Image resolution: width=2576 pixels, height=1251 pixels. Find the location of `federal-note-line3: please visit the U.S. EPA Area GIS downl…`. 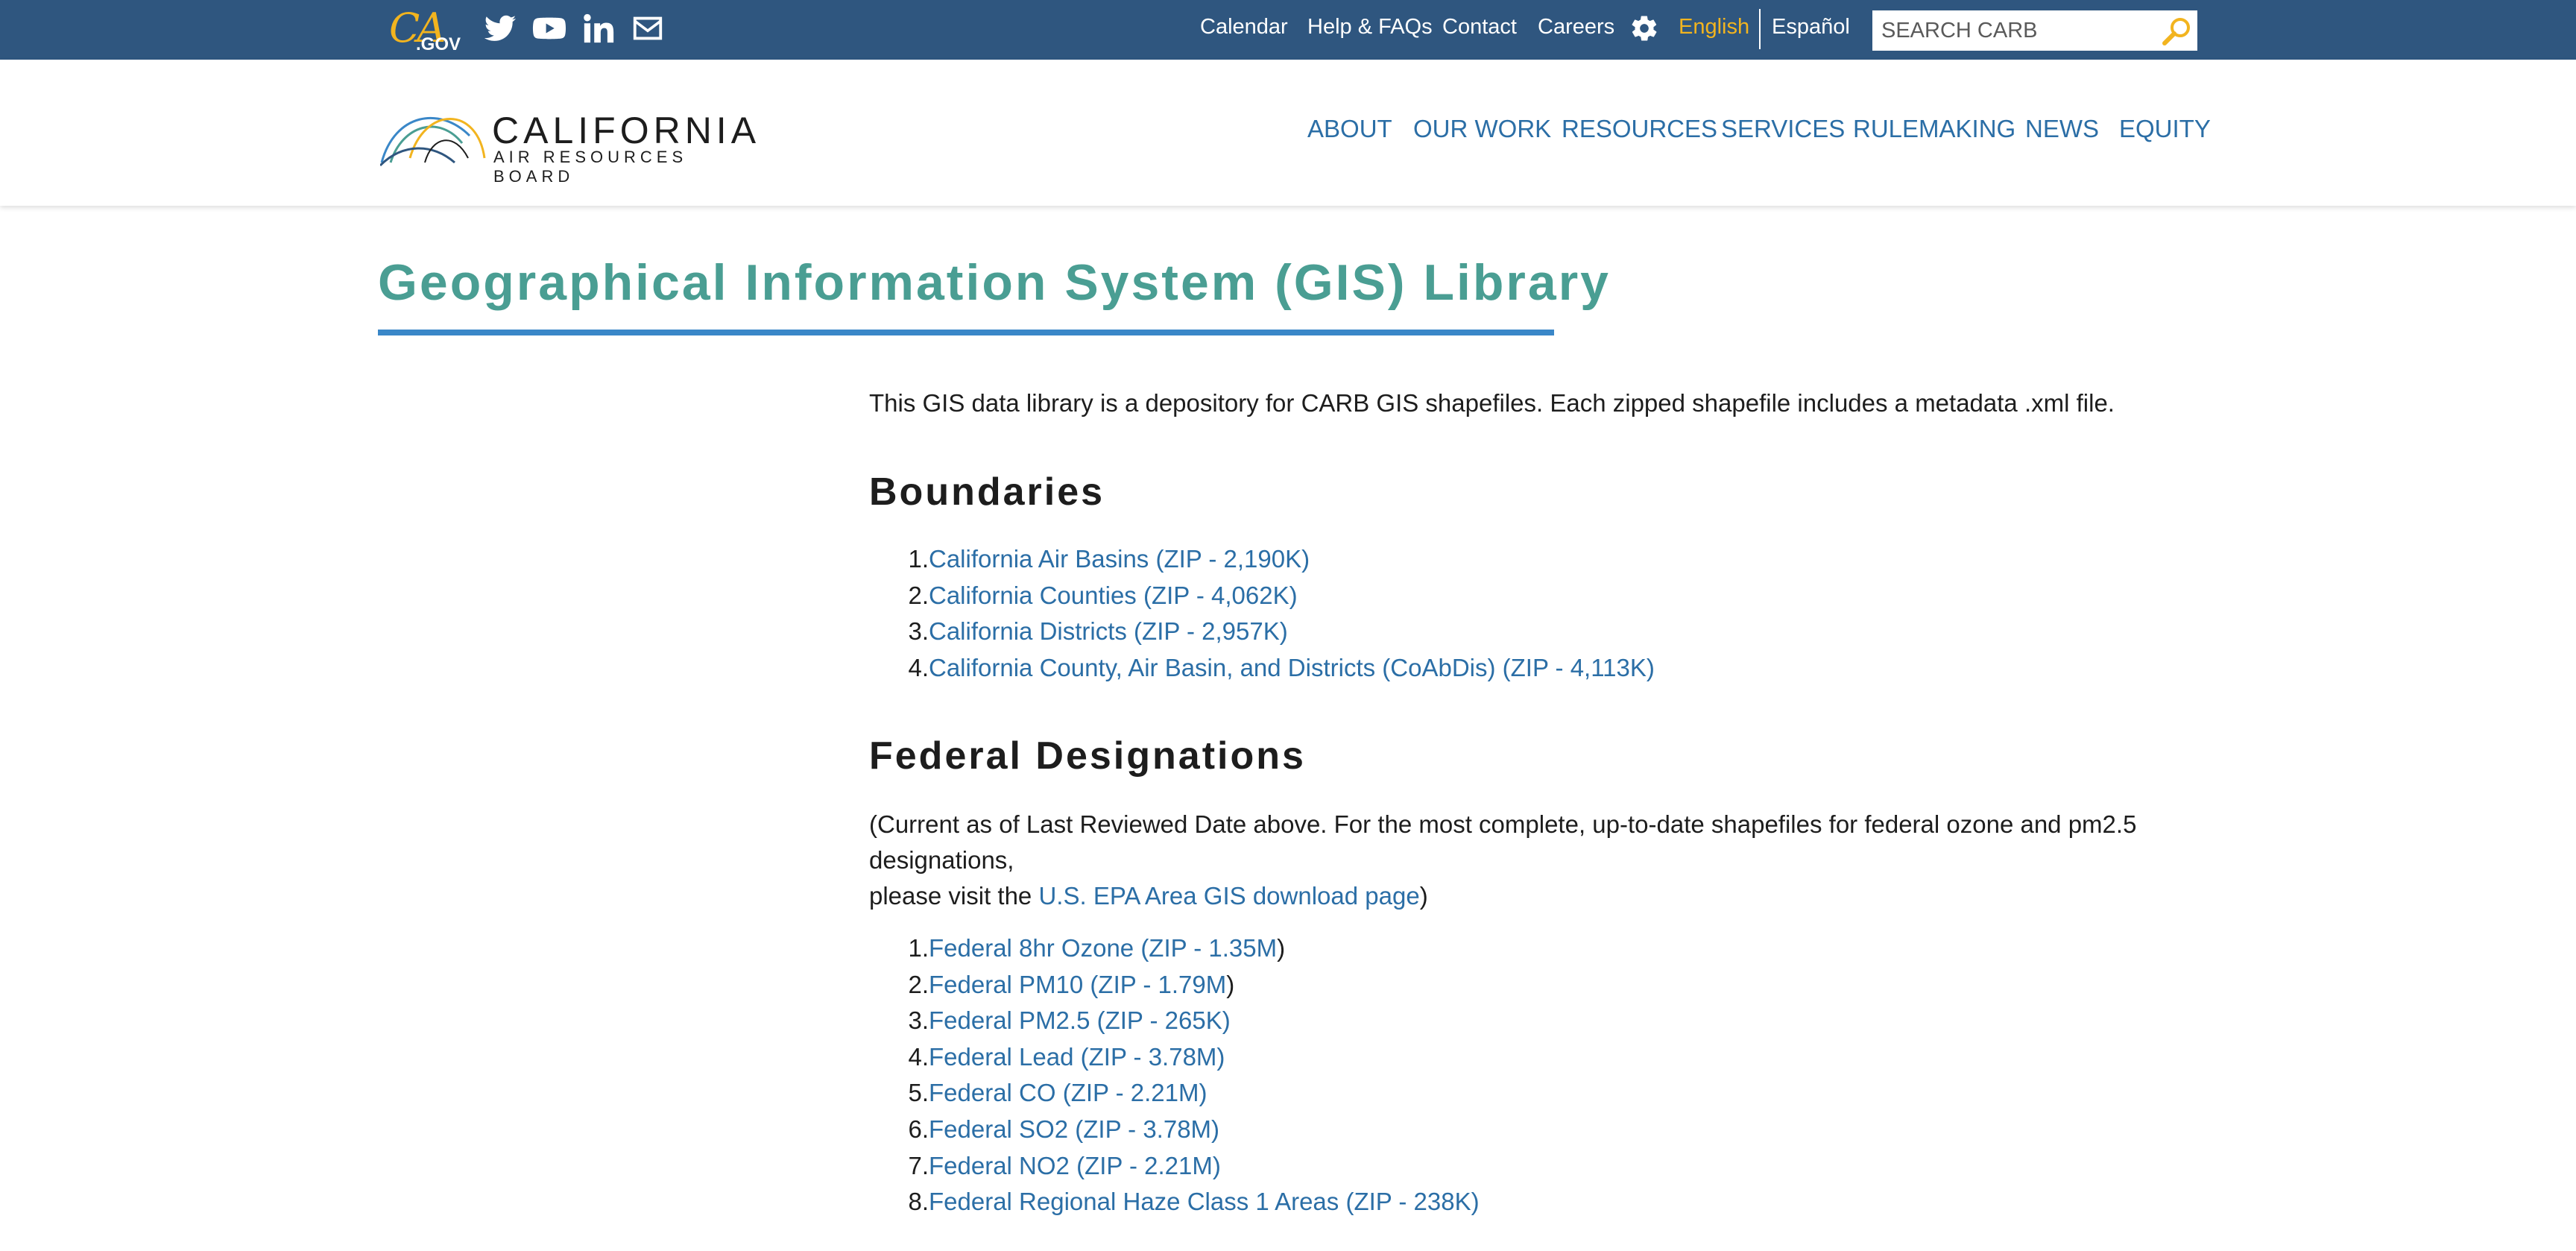

federal-note-line3: please visit the U.S. EPA Area GIS downl… is located at coordinates (1148, 896).